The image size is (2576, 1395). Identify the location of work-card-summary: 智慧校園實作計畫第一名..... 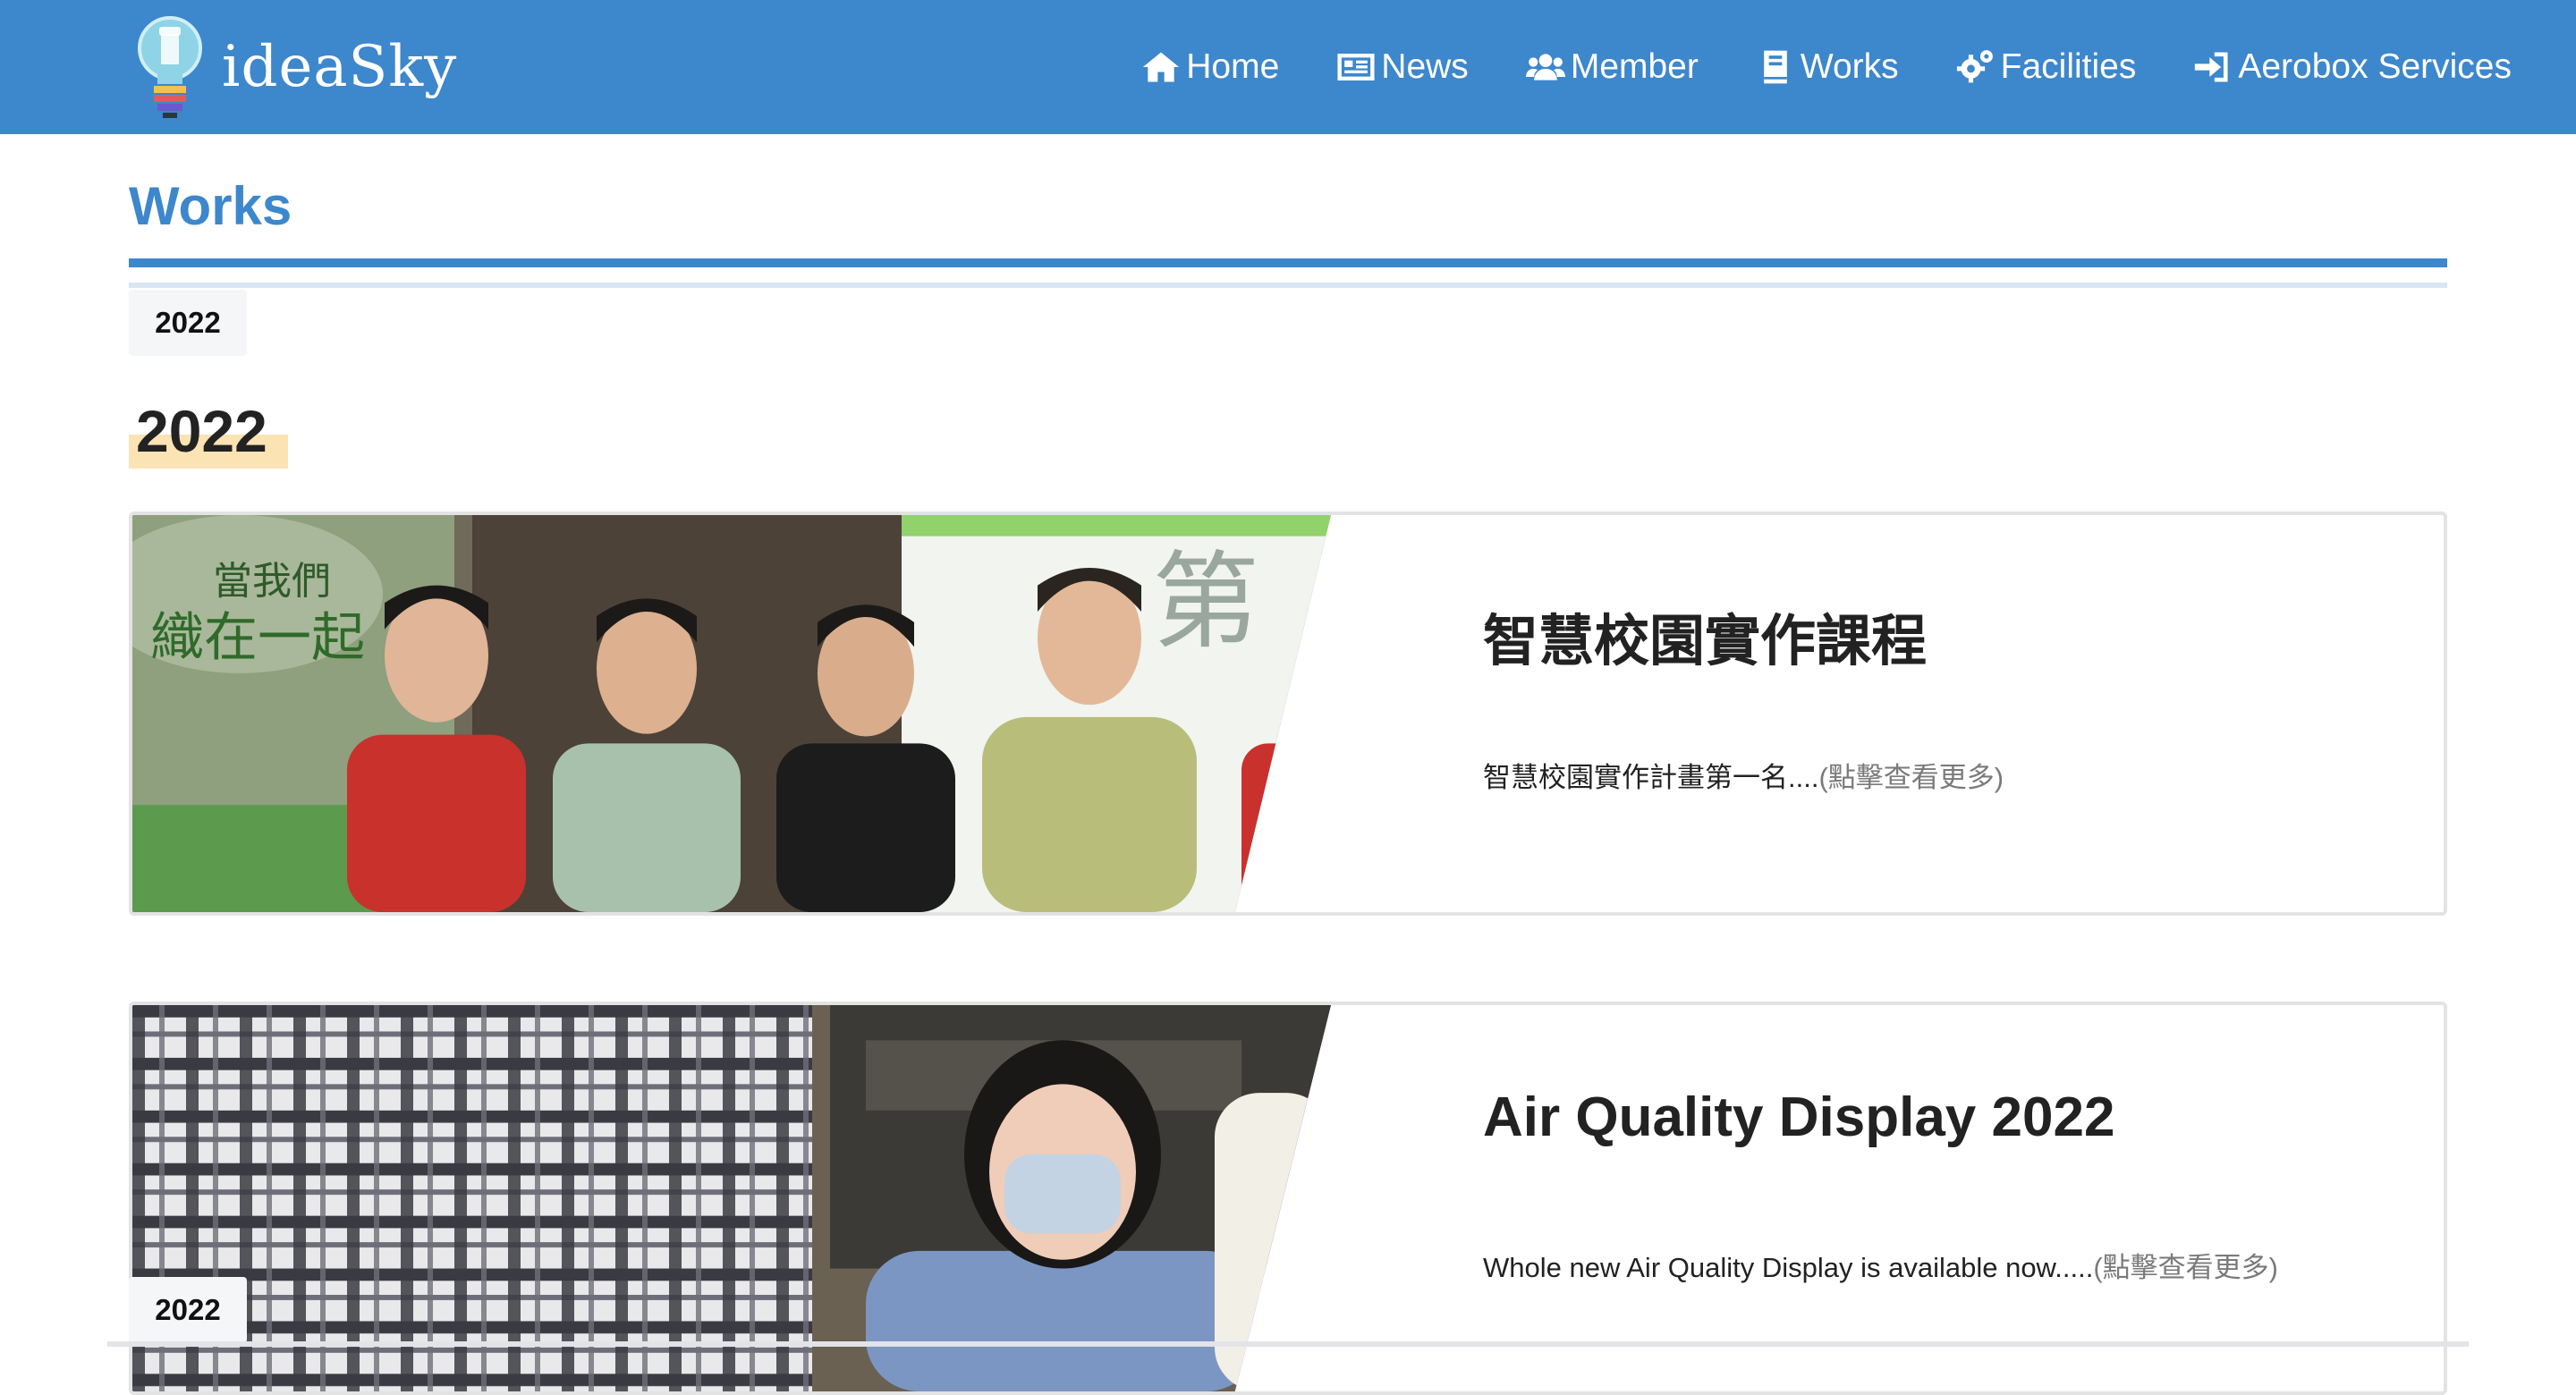
(1651, 777).